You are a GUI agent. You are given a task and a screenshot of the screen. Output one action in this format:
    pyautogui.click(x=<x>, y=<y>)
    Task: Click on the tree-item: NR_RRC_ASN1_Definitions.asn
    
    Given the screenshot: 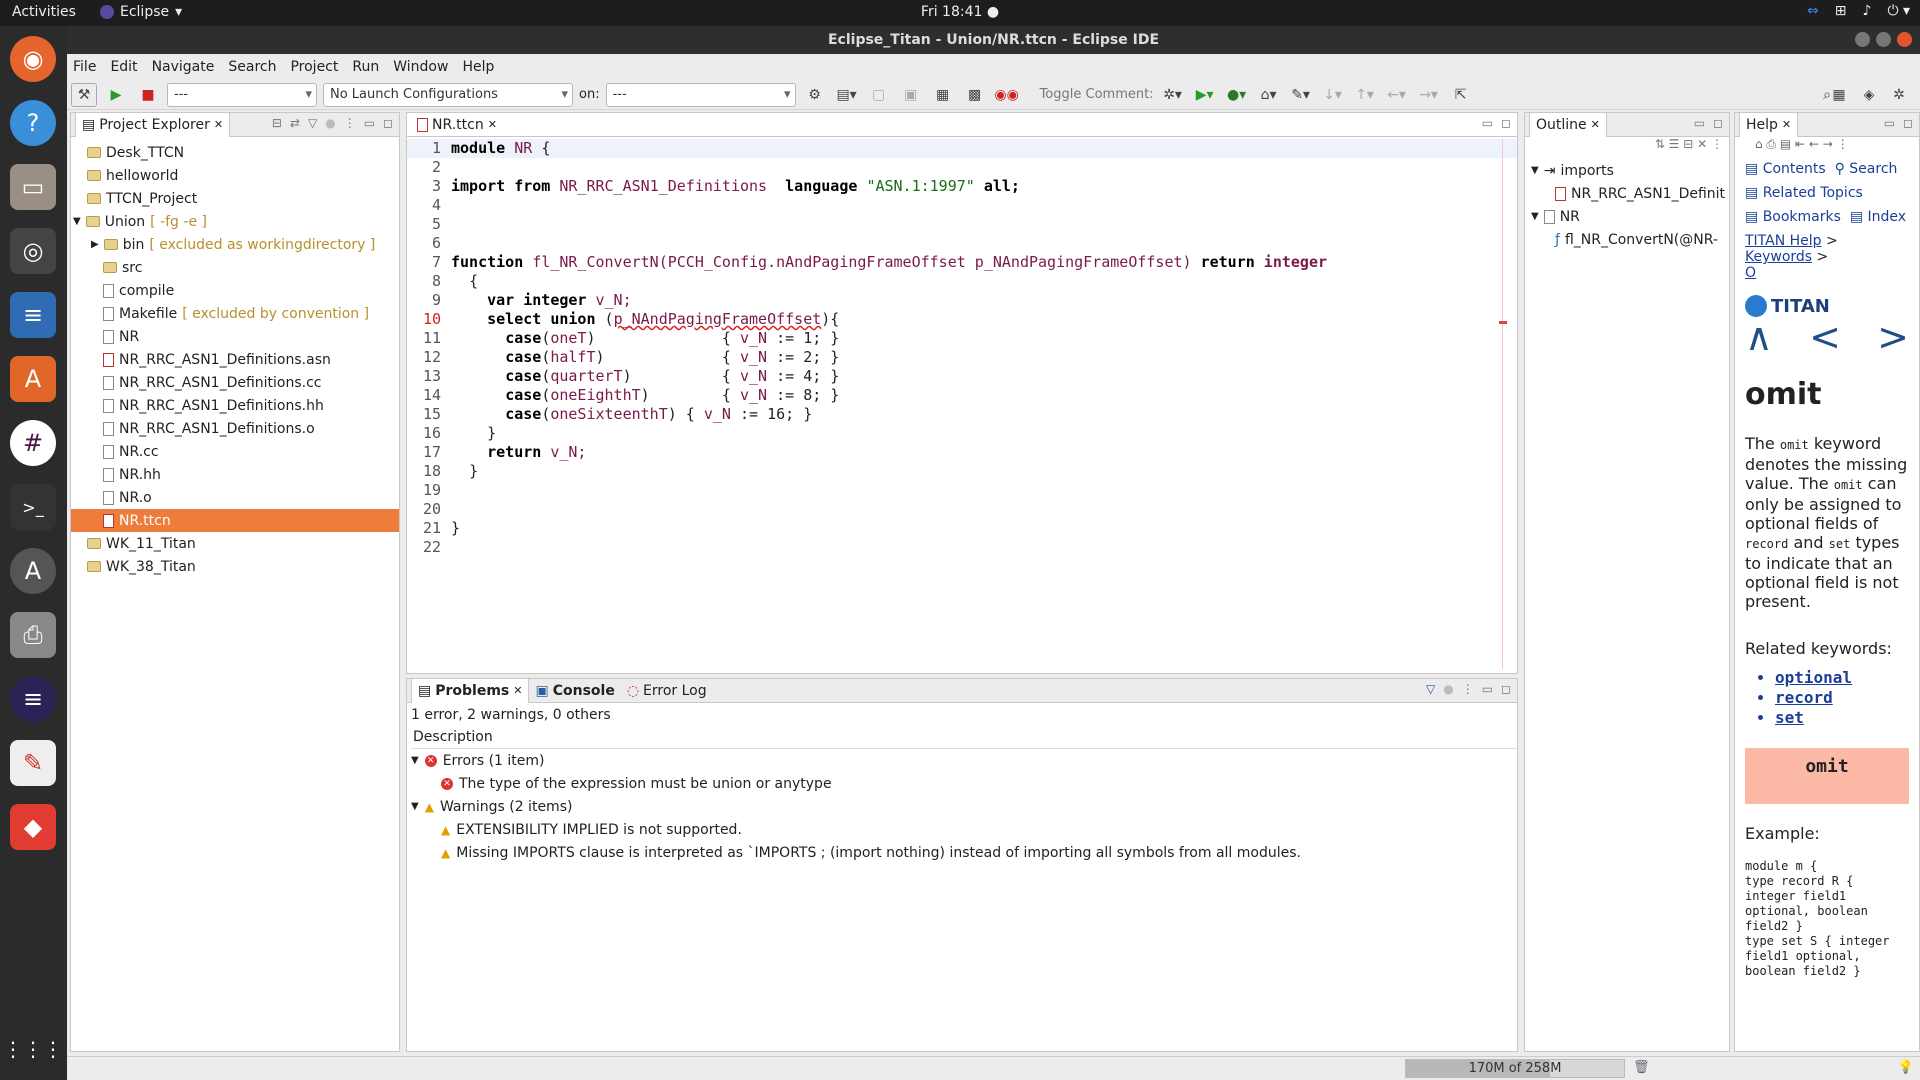 What is the action you would take?
    pyautogui.click(x=235, y=359)
    